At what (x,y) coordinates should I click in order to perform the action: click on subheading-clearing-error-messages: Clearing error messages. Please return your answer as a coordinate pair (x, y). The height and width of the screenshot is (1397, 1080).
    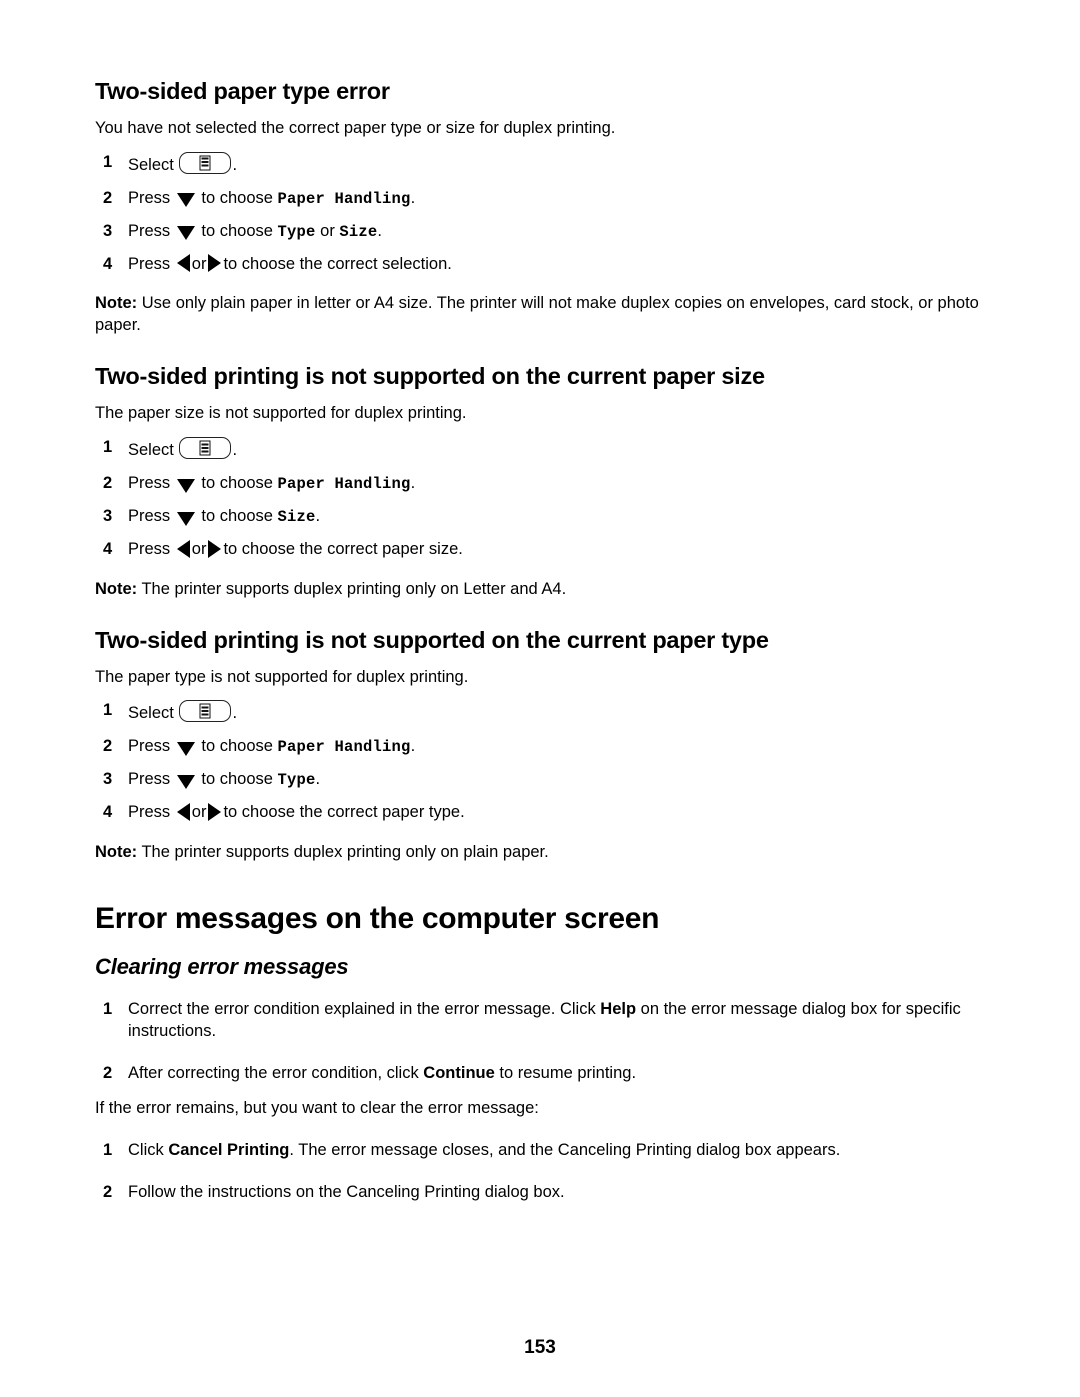
    Looking at the image, I should click on (222, 966).